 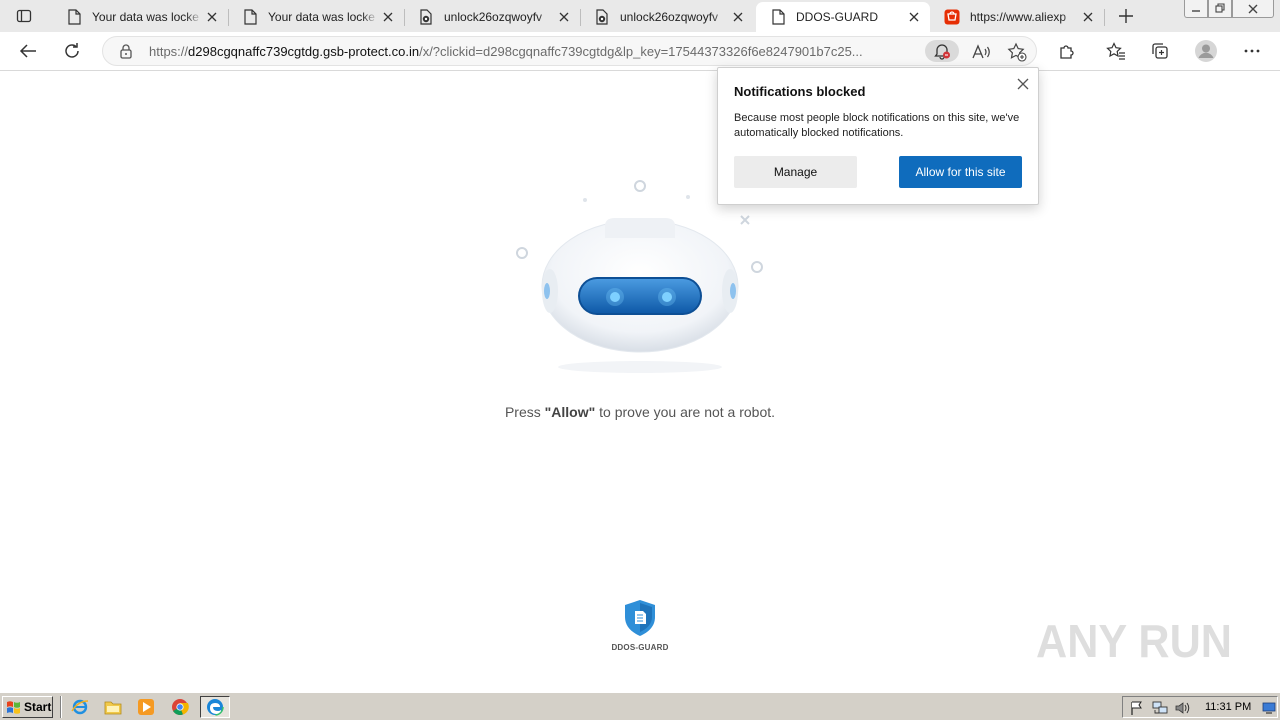 I want to click on tab-actions-icon, so click(x=24, y=16).